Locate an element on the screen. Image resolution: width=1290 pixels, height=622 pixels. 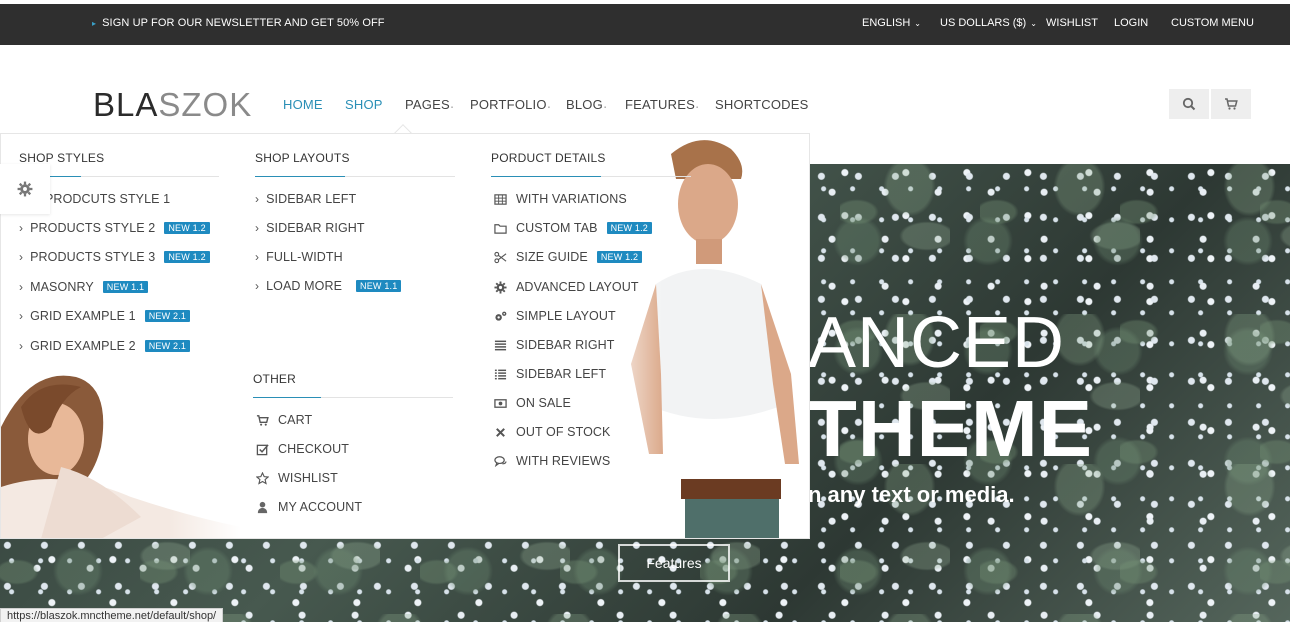
other-heading: OTHER is located at coordinates (274, 379).